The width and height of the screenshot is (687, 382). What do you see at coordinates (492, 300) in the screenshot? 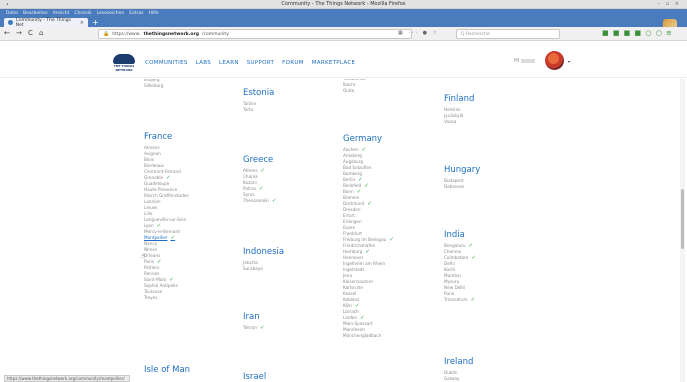
I see `community-link: Trivandrum ✓` at bounding box center [492, 300].